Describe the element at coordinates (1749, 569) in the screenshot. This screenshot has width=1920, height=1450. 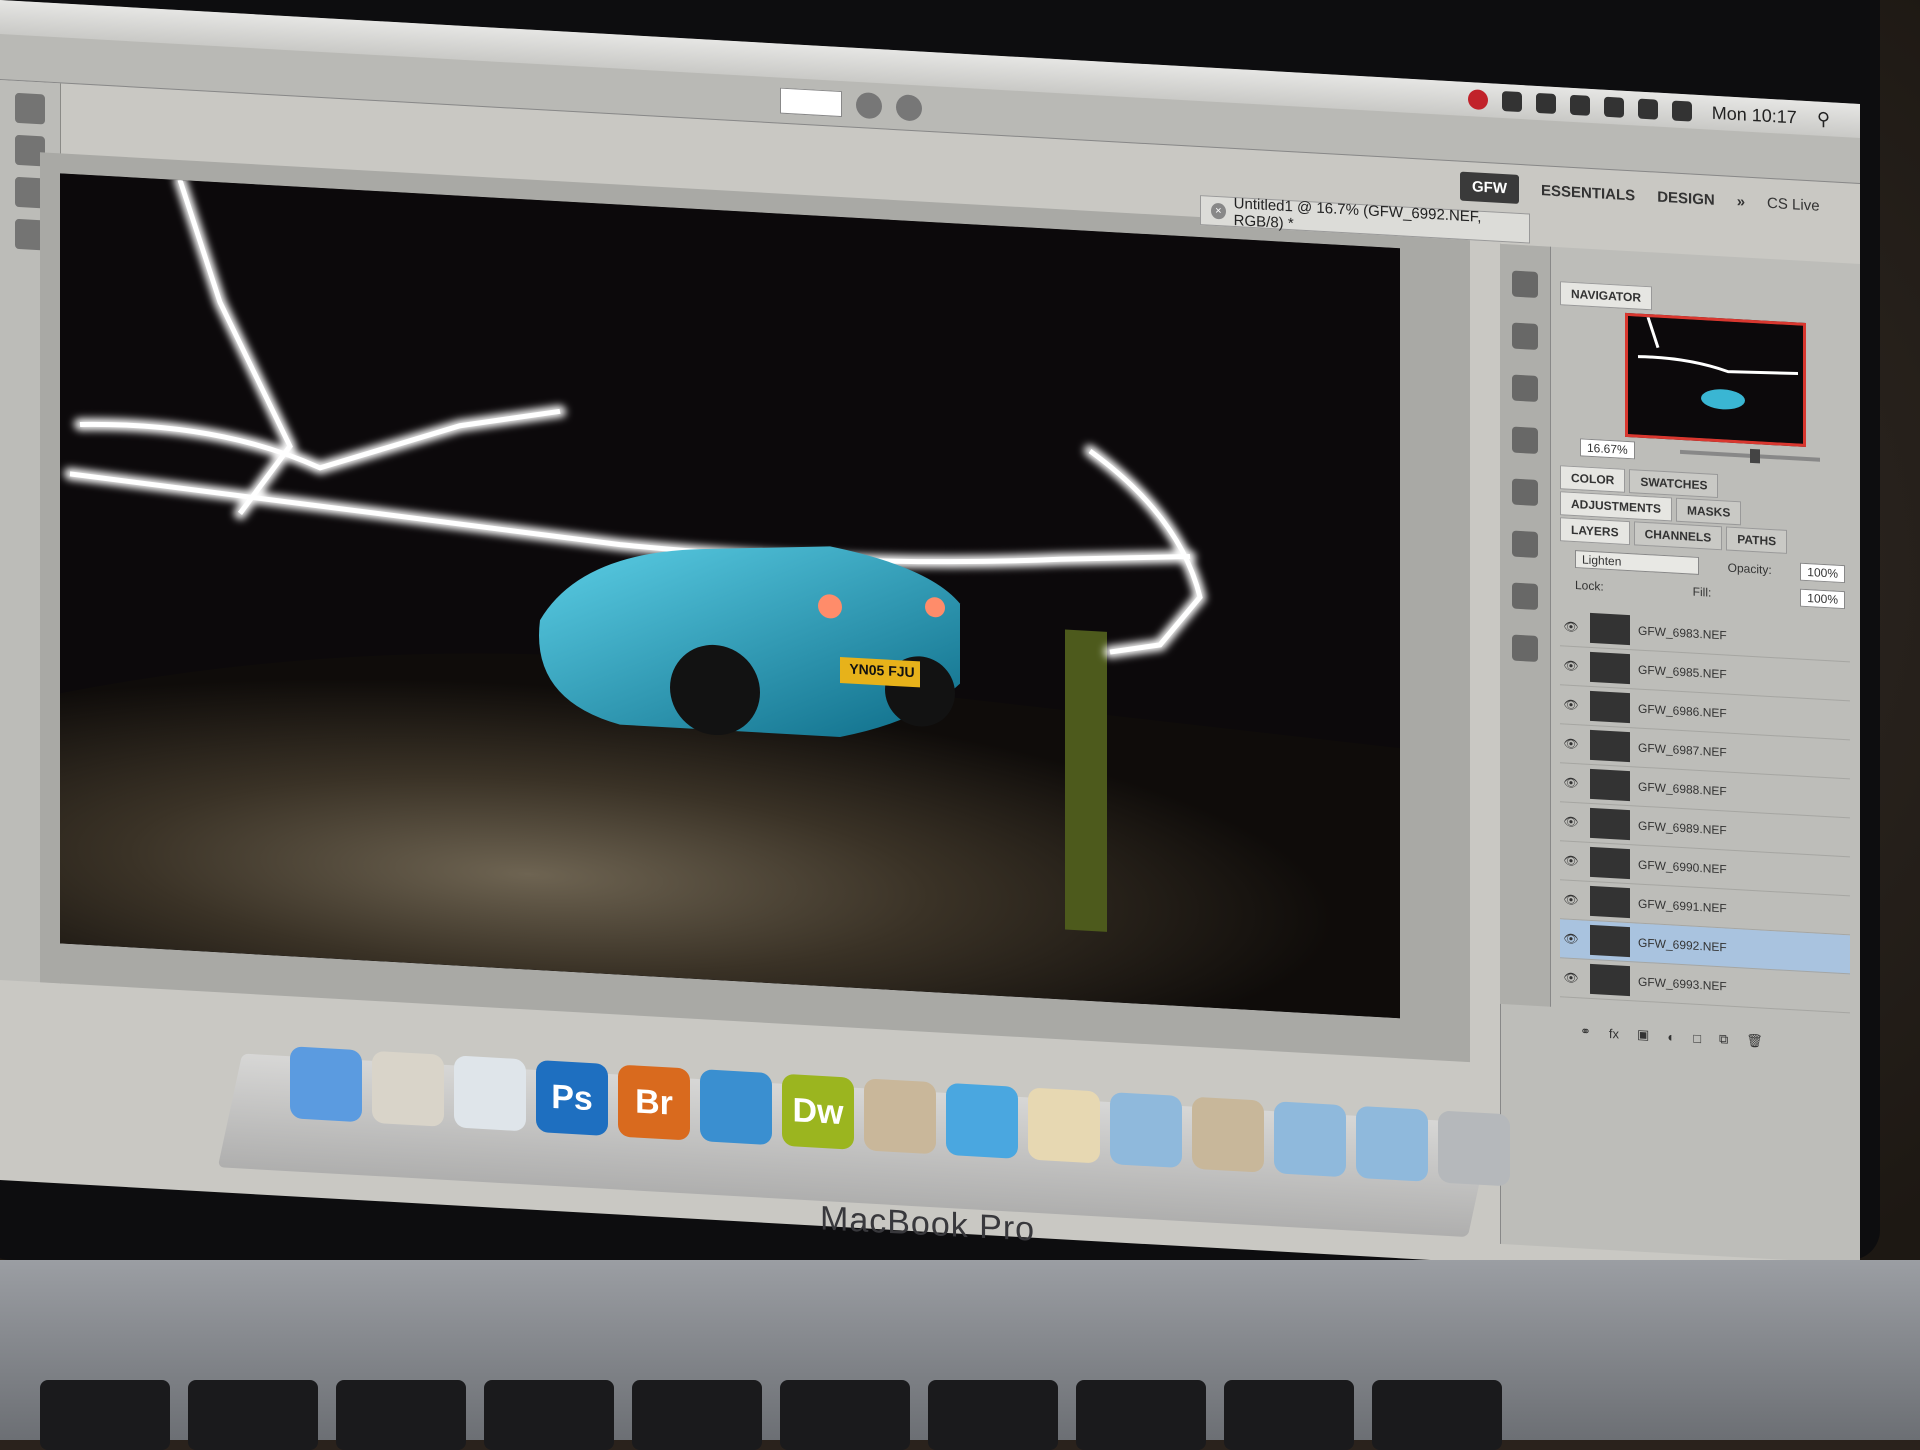
I see `opacity-label: Opacity:` at that location.